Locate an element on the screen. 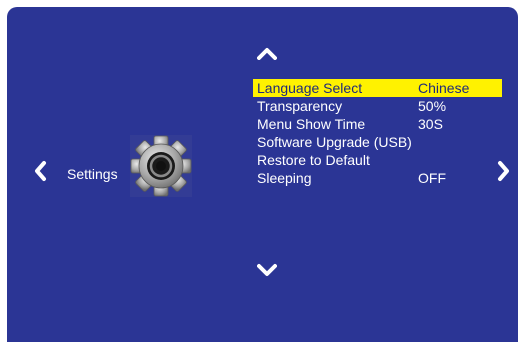 The width and height of the screenshot is (518, 342). menu-item-software-upgrade: Software Upgrade (USB) is located at coordinates (377, 142).